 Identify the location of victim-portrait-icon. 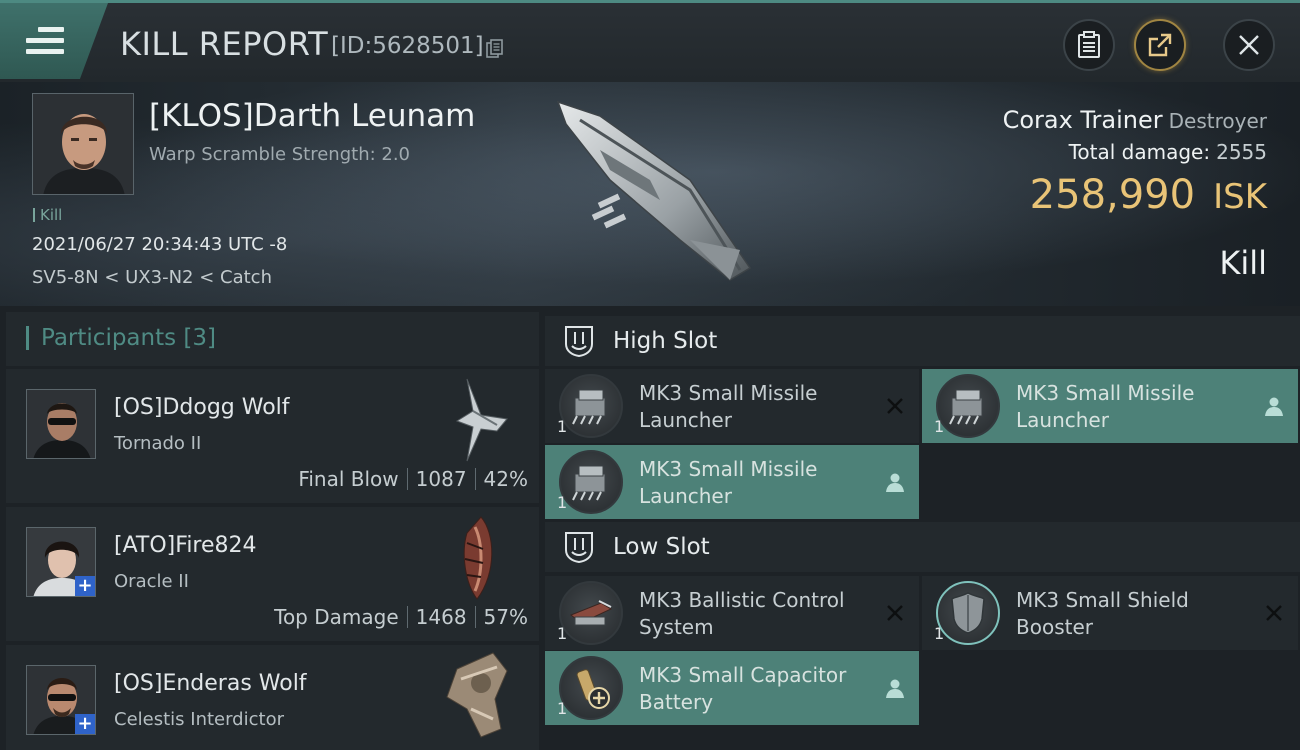
(83, 144).